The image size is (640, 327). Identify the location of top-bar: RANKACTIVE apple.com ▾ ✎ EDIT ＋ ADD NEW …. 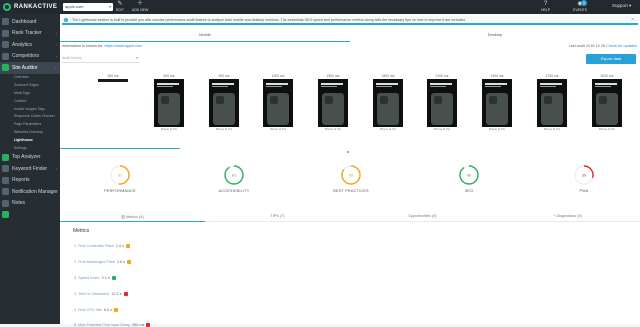
(320, 7).